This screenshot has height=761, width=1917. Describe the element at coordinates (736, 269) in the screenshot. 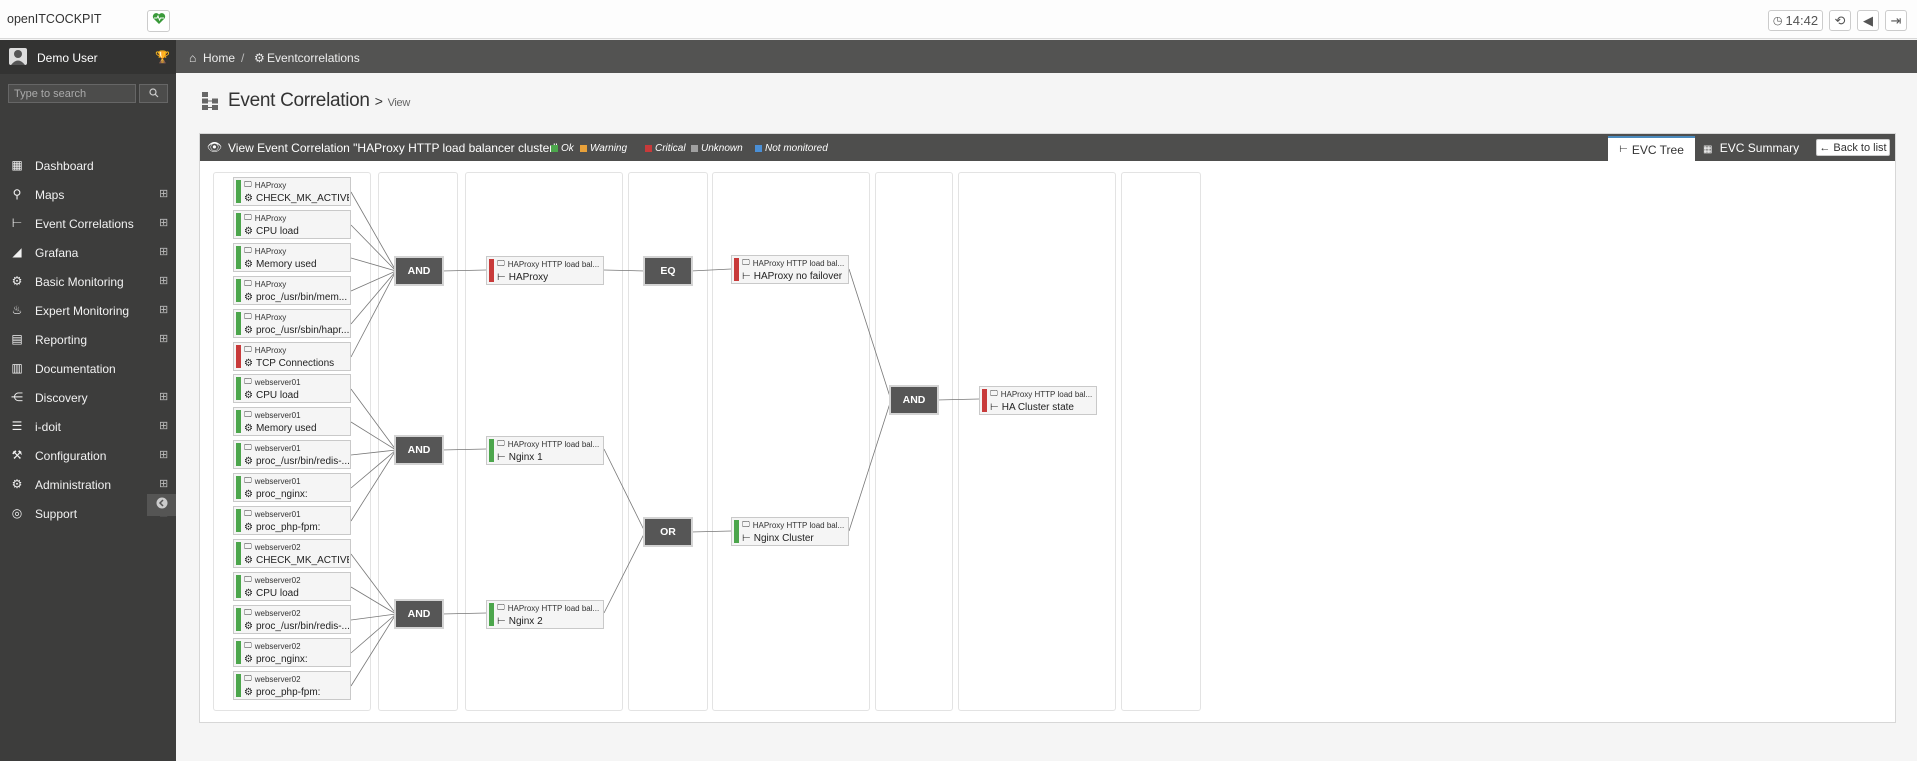

I see `status-bar-critical` at that location.